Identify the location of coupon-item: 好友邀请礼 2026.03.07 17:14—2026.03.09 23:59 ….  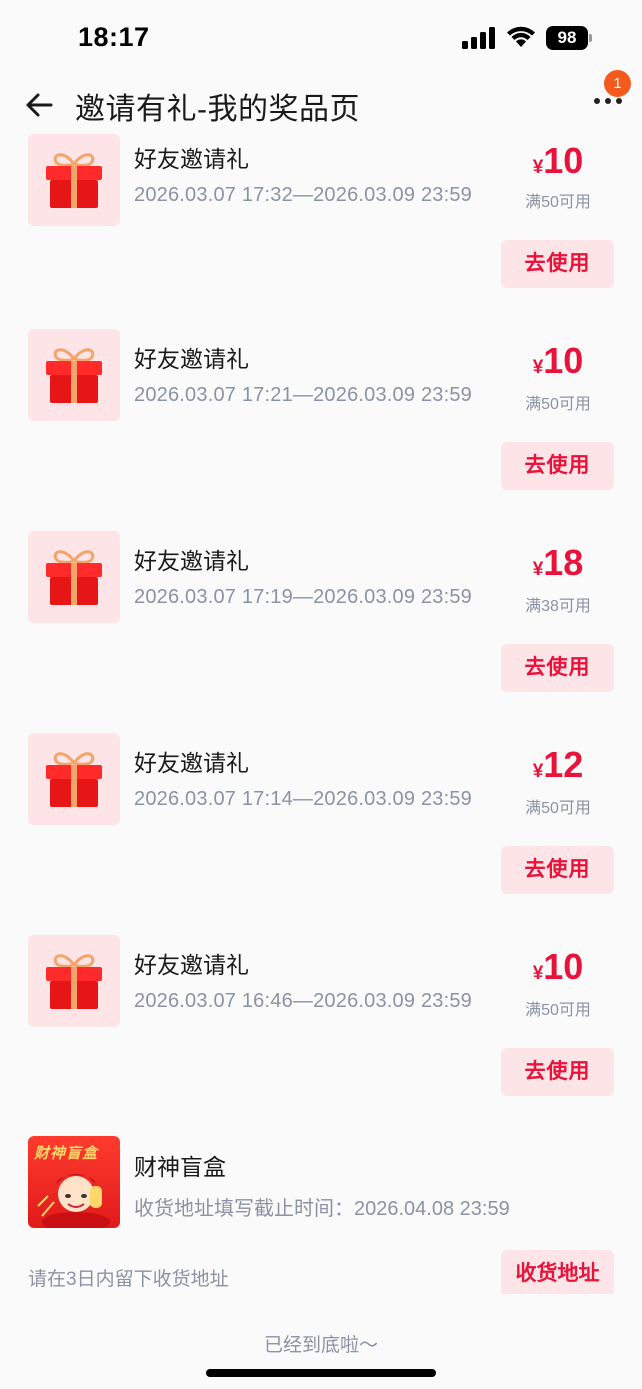
(321, 802).